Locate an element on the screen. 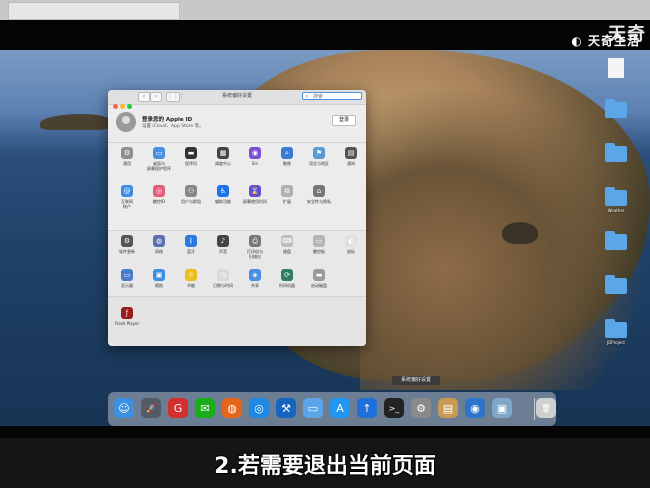 The height and width of the screenshot is (488, 650). displays-icon: ▭ is located at coordinates (127, 275).